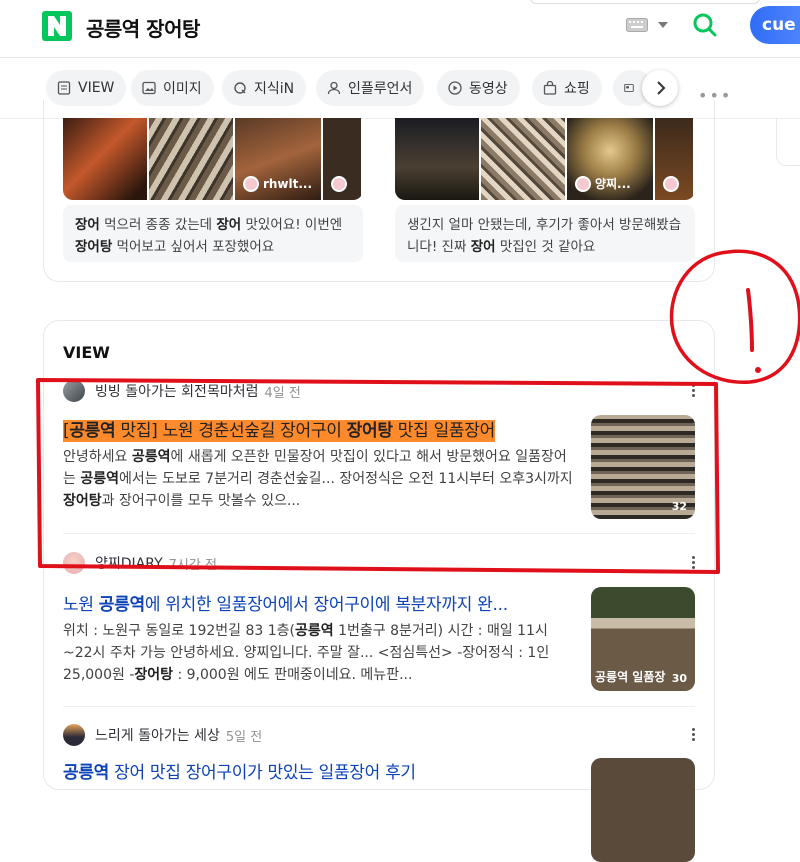  I want to click on post-thumbnail, so click(643, 810).